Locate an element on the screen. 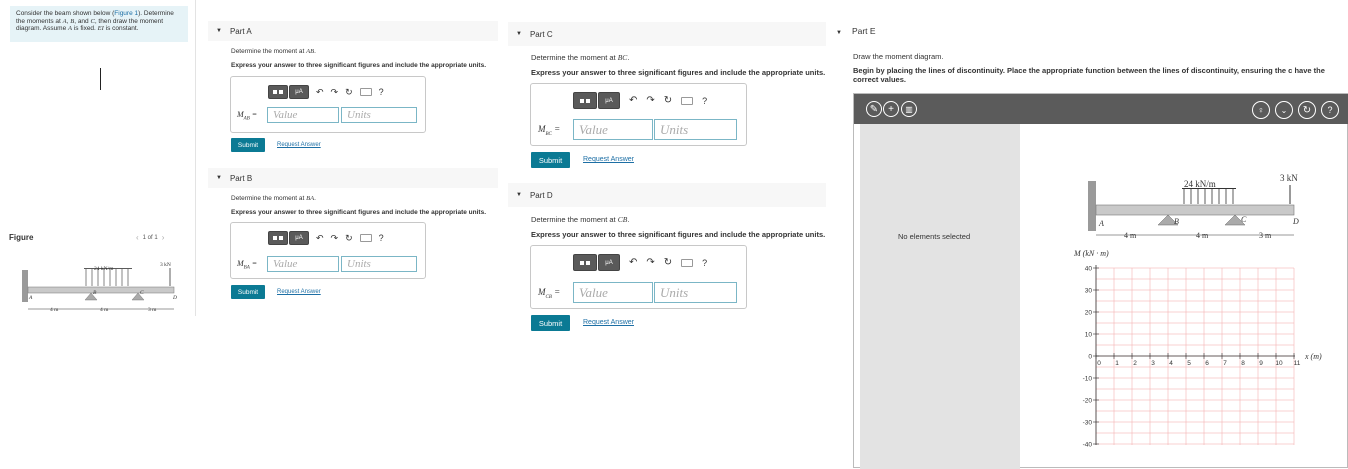 This screenshot has width=1348, height=469. y-tick-label: -10 is located at coordinates (1088, 379).